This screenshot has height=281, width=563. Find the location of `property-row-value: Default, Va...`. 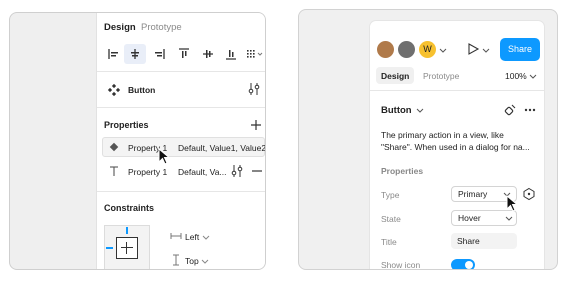

property-row-value: Default, Va... is located at coordinates (202, 172).